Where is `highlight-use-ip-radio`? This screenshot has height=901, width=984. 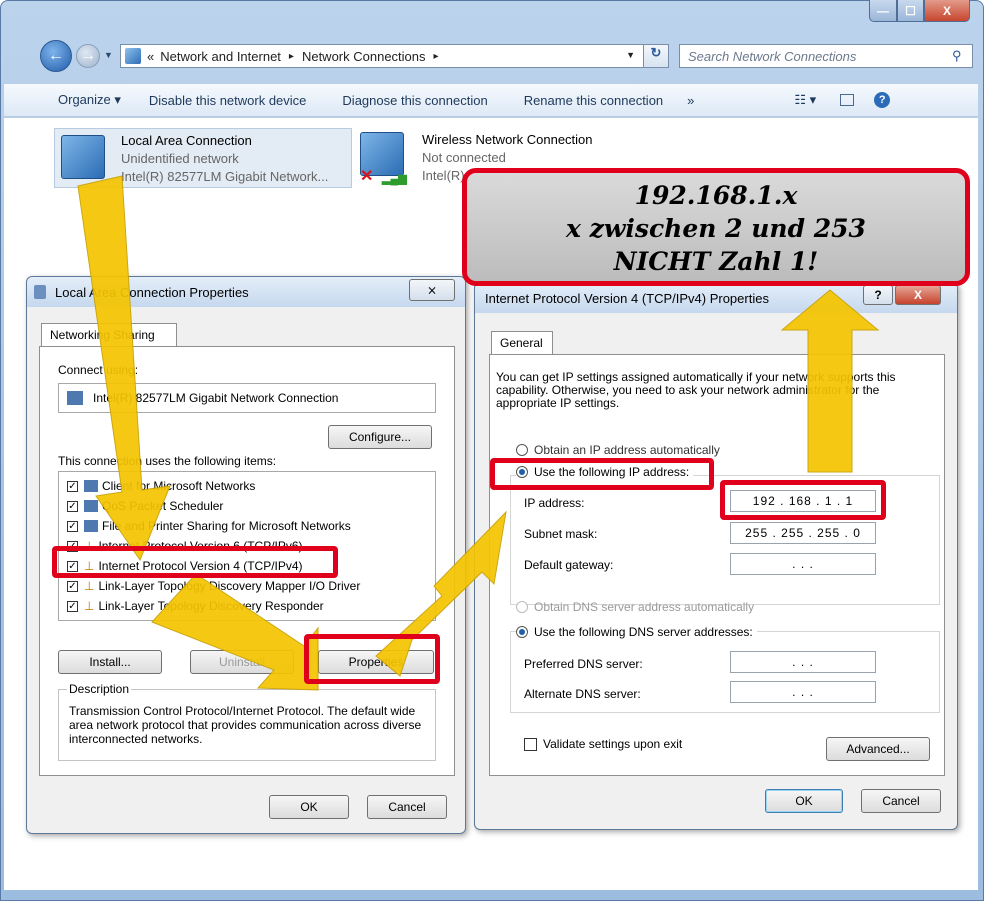
highlight-use-ip-radio is located at coordinates (602, 474).